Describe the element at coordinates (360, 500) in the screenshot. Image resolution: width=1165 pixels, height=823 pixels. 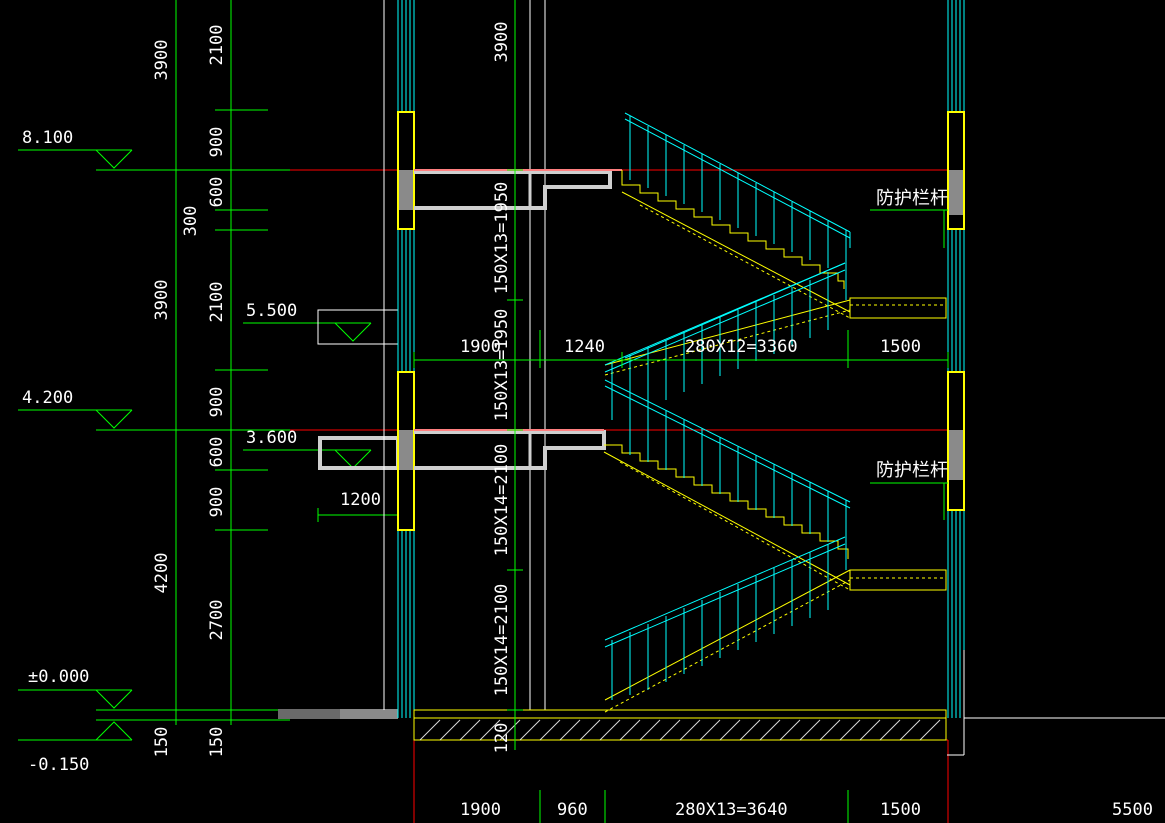
I see `dim-canopy-1200: 1200` at that location.